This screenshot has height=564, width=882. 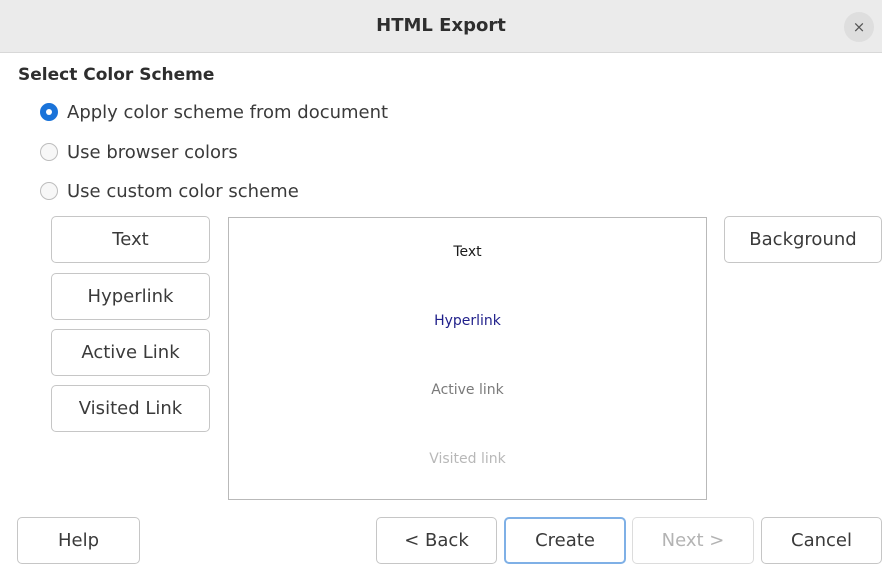 I want to click on radio-apply-document-scheme: Apply color scheme from document, so click(x=214, y=112).